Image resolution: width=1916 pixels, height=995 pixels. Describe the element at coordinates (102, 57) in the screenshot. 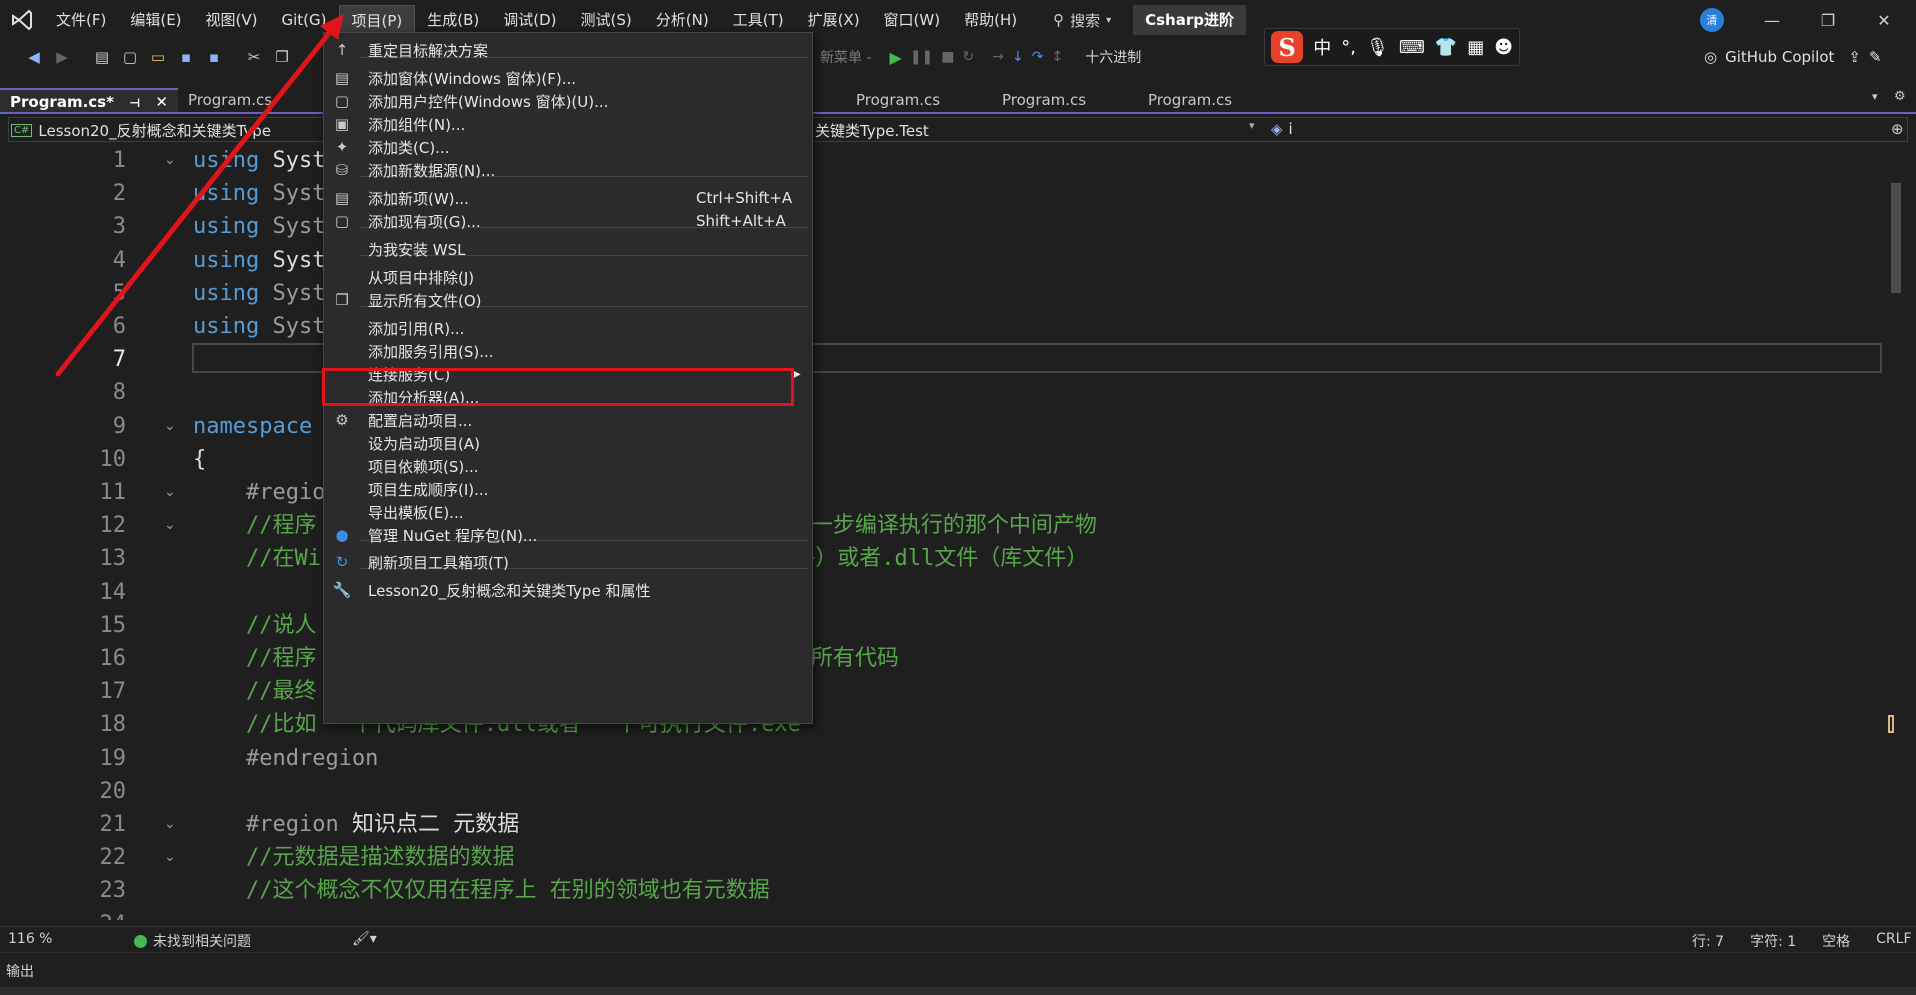

I see `project-icon: ▤` at that location.